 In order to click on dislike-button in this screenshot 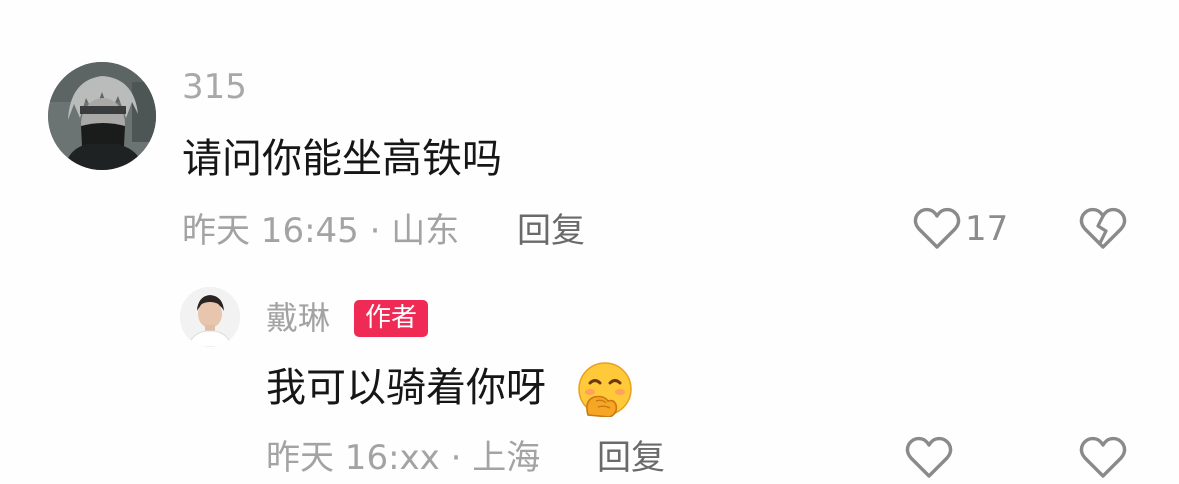, I will do `click(1103, 231)`.